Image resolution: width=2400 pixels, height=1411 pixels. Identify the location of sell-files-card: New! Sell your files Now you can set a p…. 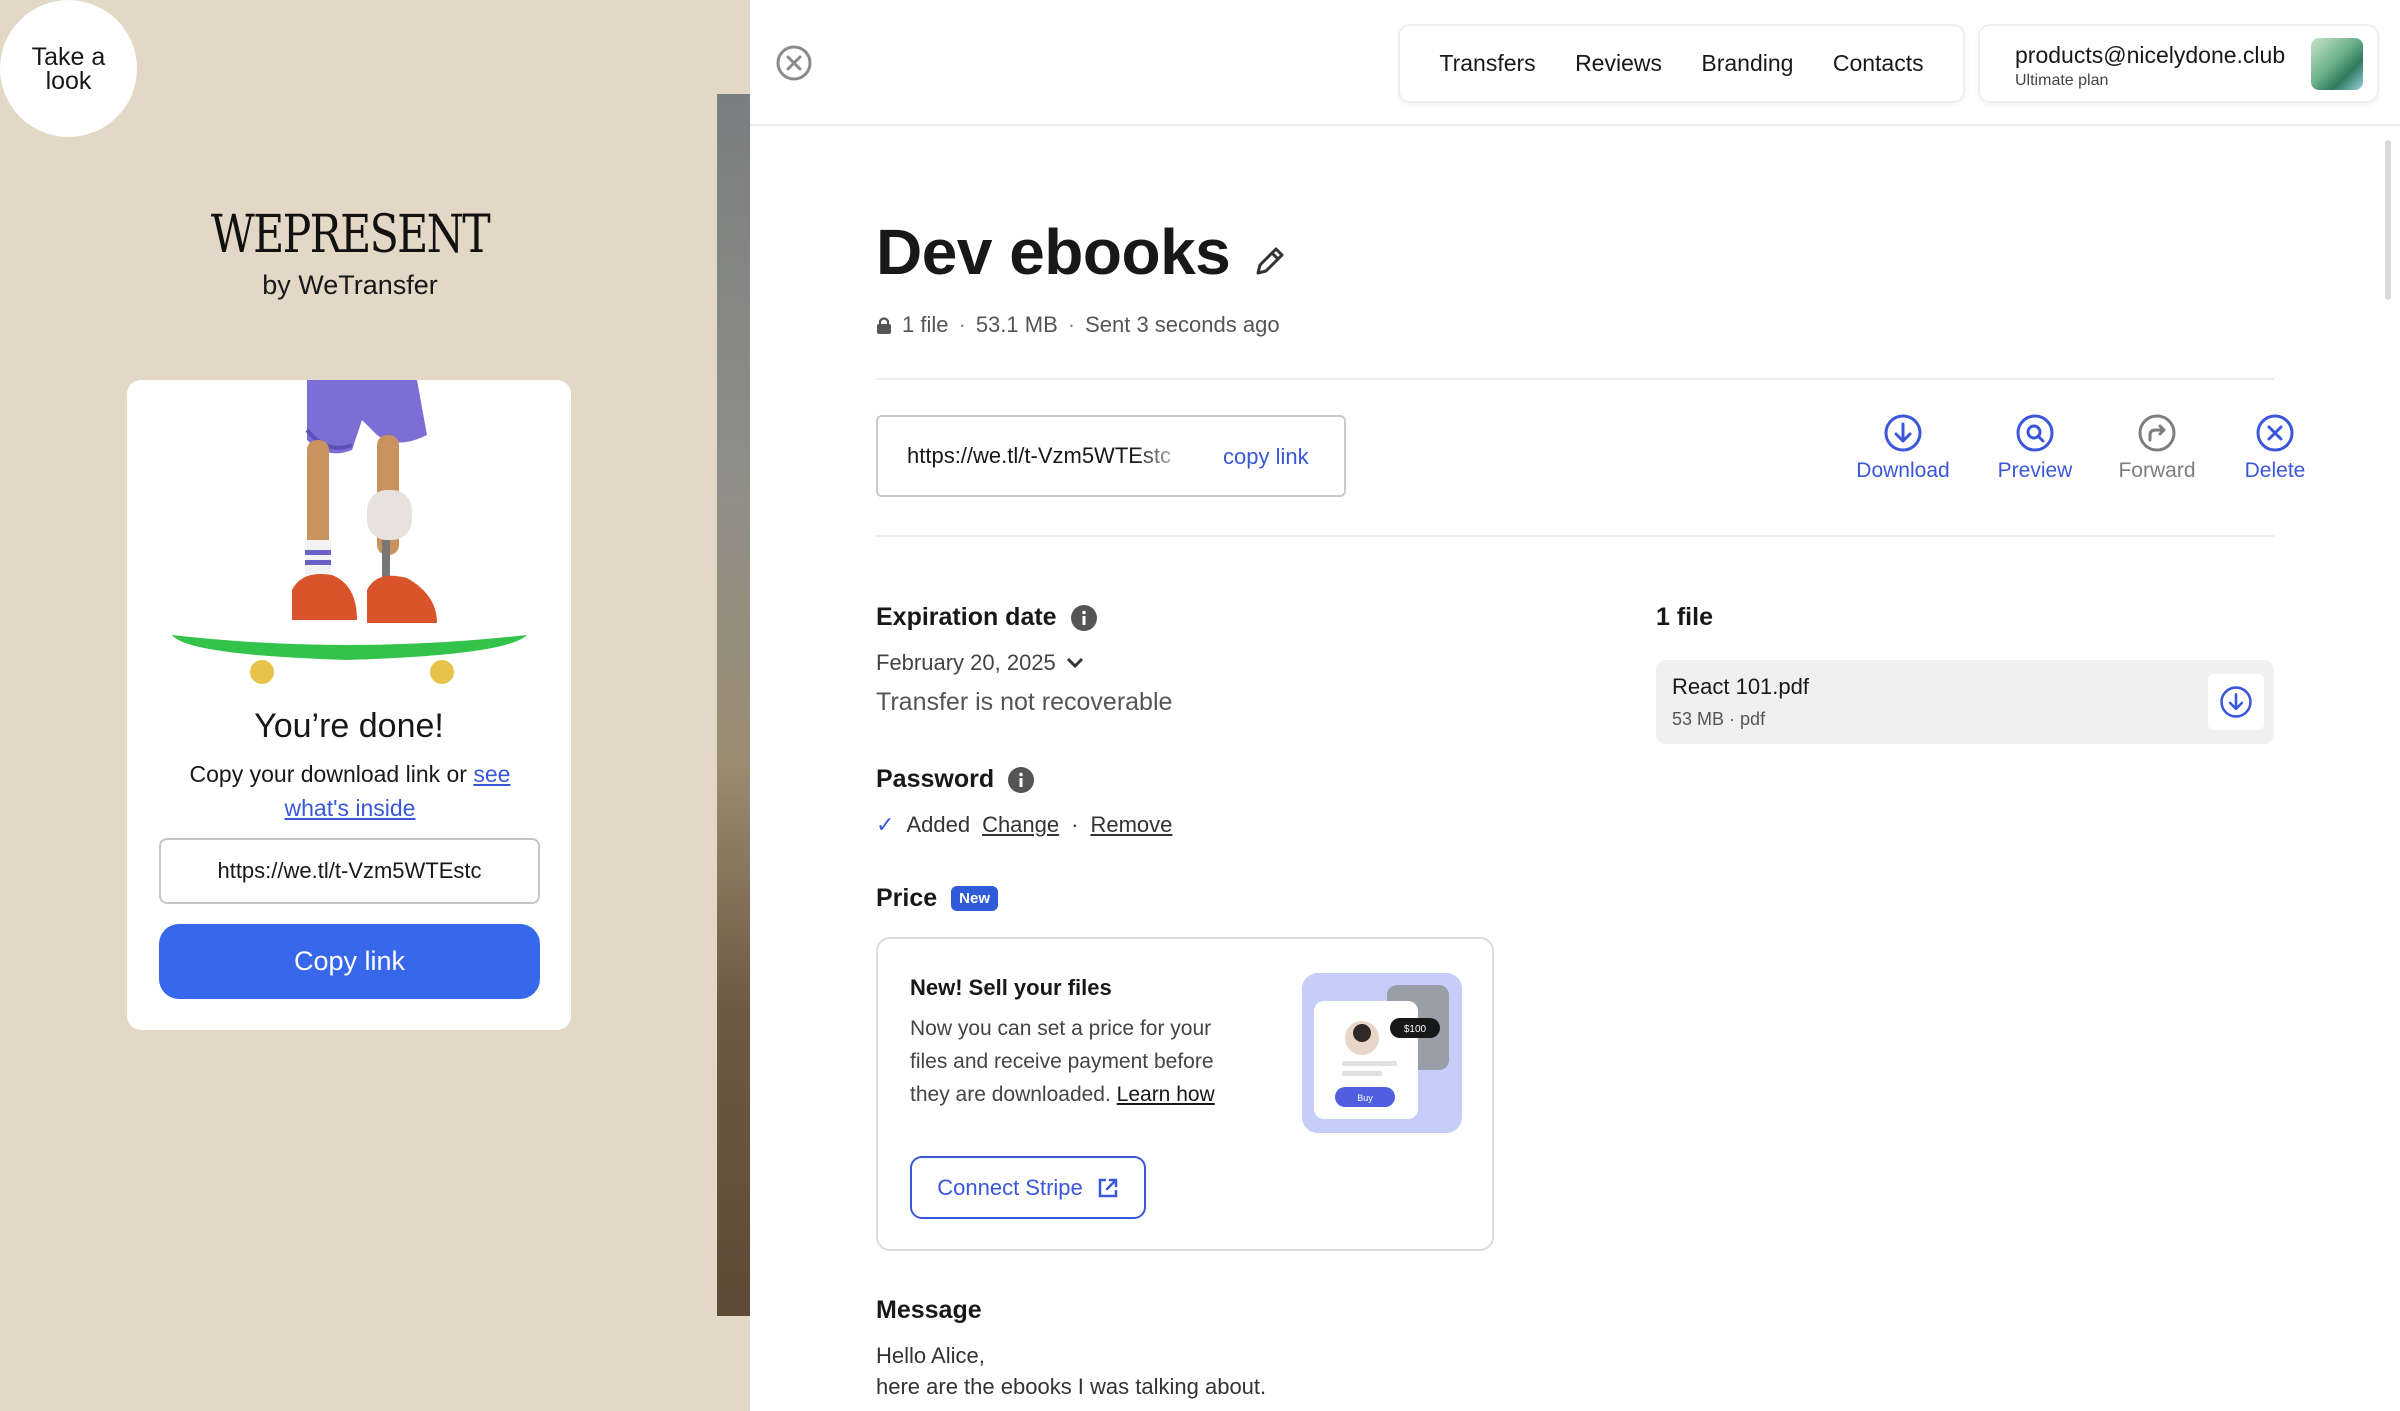
(1185, 1094).